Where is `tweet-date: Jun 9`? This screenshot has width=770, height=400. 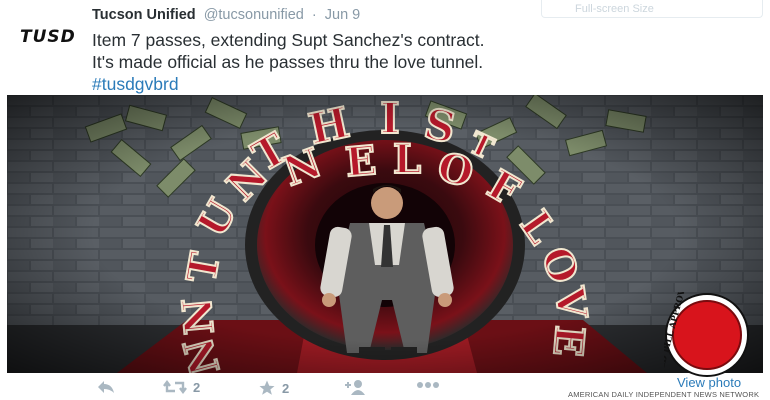
tweet-date: Jun 9 is located at coordinates (342, 15).